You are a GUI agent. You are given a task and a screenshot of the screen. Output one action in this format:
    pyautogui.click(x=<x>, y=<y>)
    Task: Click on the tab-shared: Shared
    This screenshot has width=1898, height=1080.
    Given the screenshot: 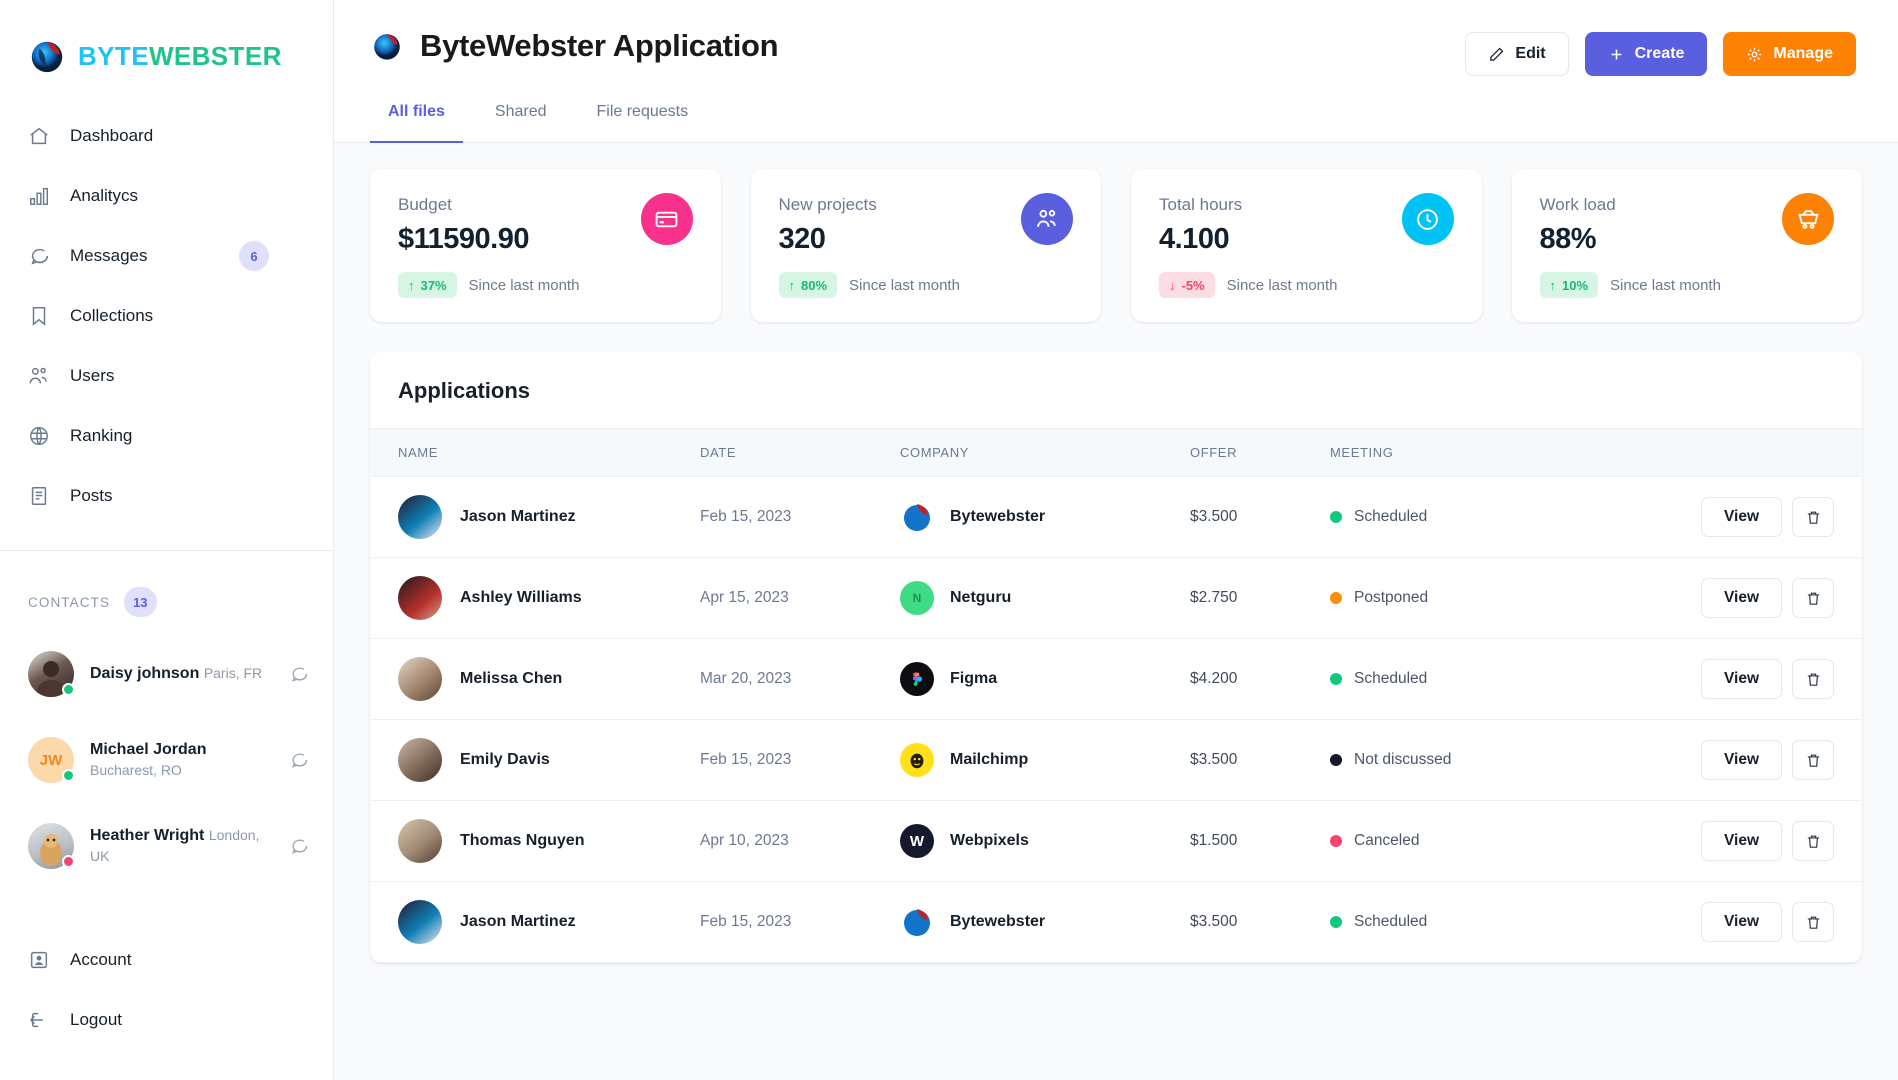 What is the action you would take?
    pyautogui.click(x=521, y=123)
    